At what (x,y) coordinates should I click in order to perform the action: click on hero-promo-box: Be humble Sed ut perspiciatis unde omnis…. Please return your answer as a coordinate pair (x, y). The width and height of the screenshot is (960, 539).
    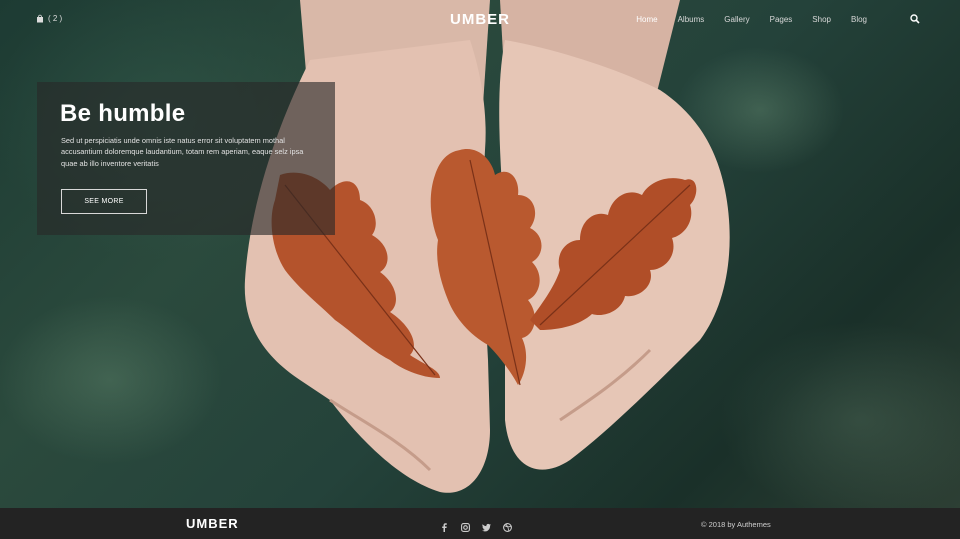
    Looking at the image, I should click on (186, 158).